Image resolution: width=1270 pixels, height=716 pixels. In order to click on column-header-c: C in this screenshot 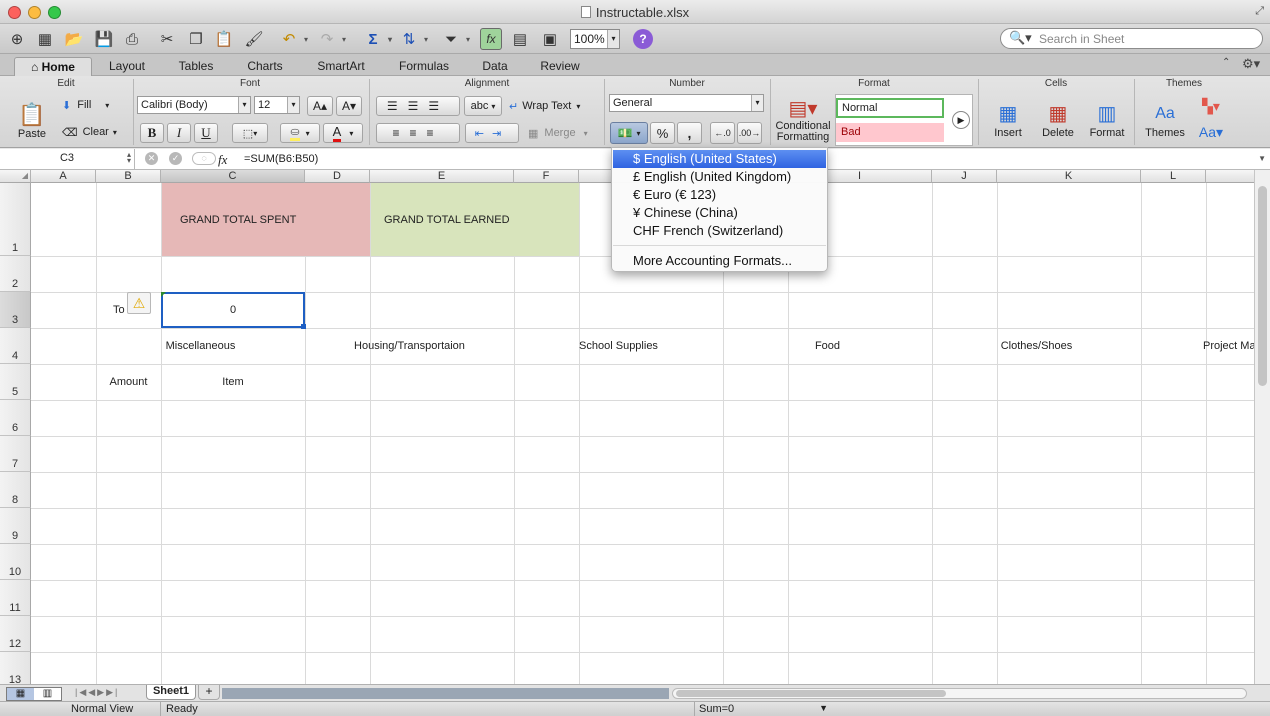, I will do `click(233, 176)`.